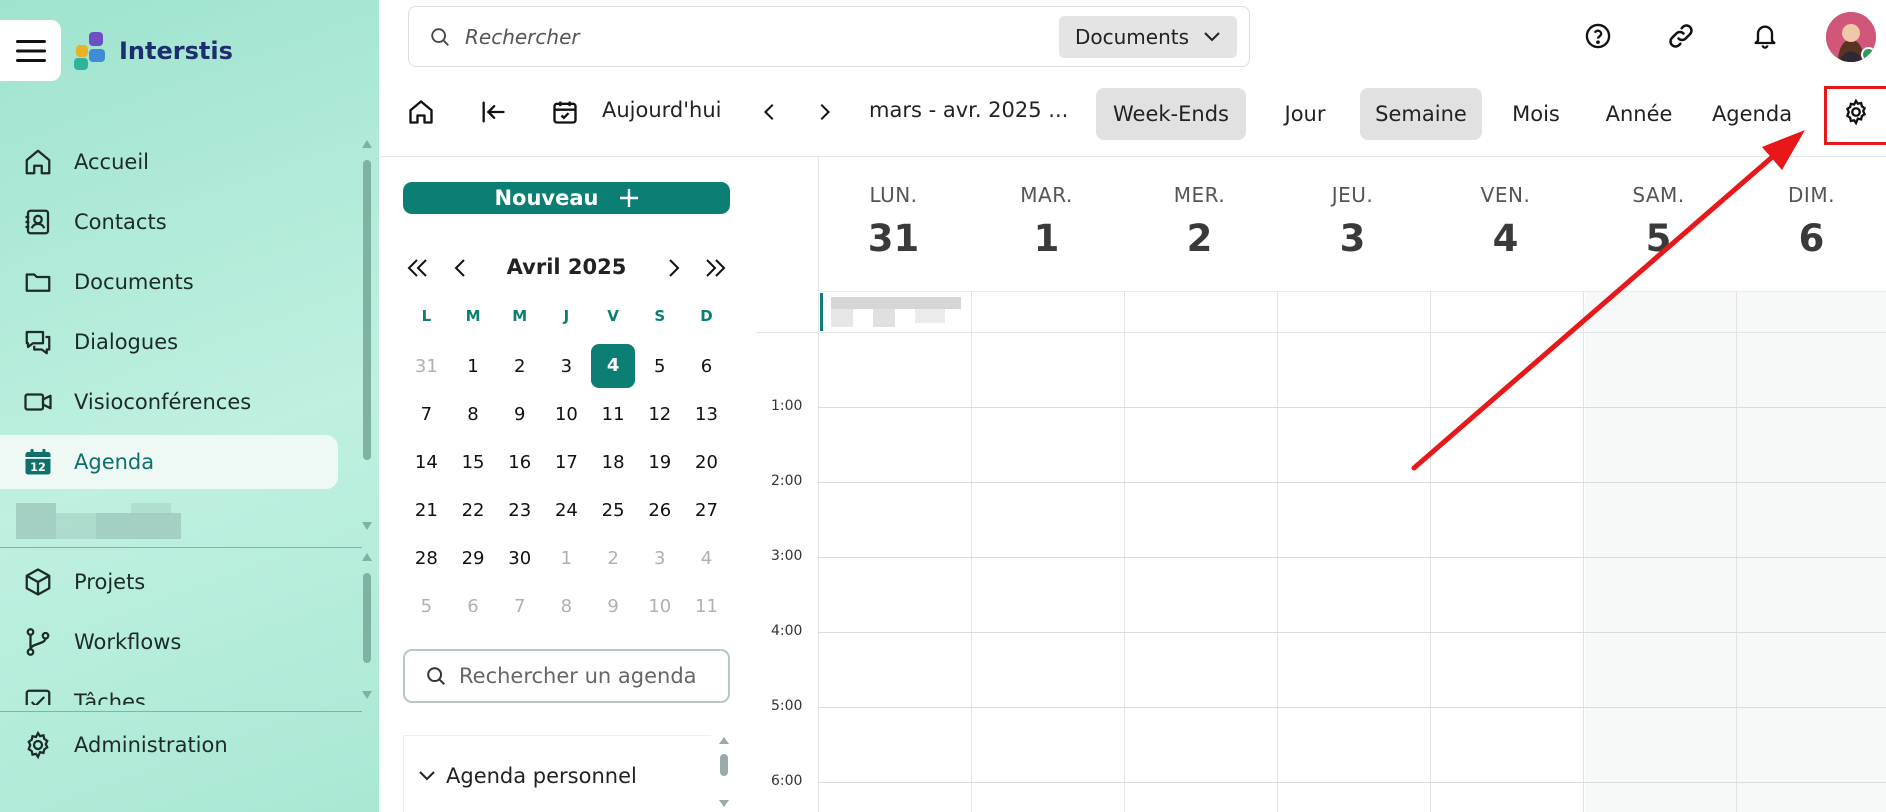 Image resolution: width=1886 pixels, height=812 pixels. I want to click on sidebar-item-agenda: 12 Agenda, so click(169, 462).